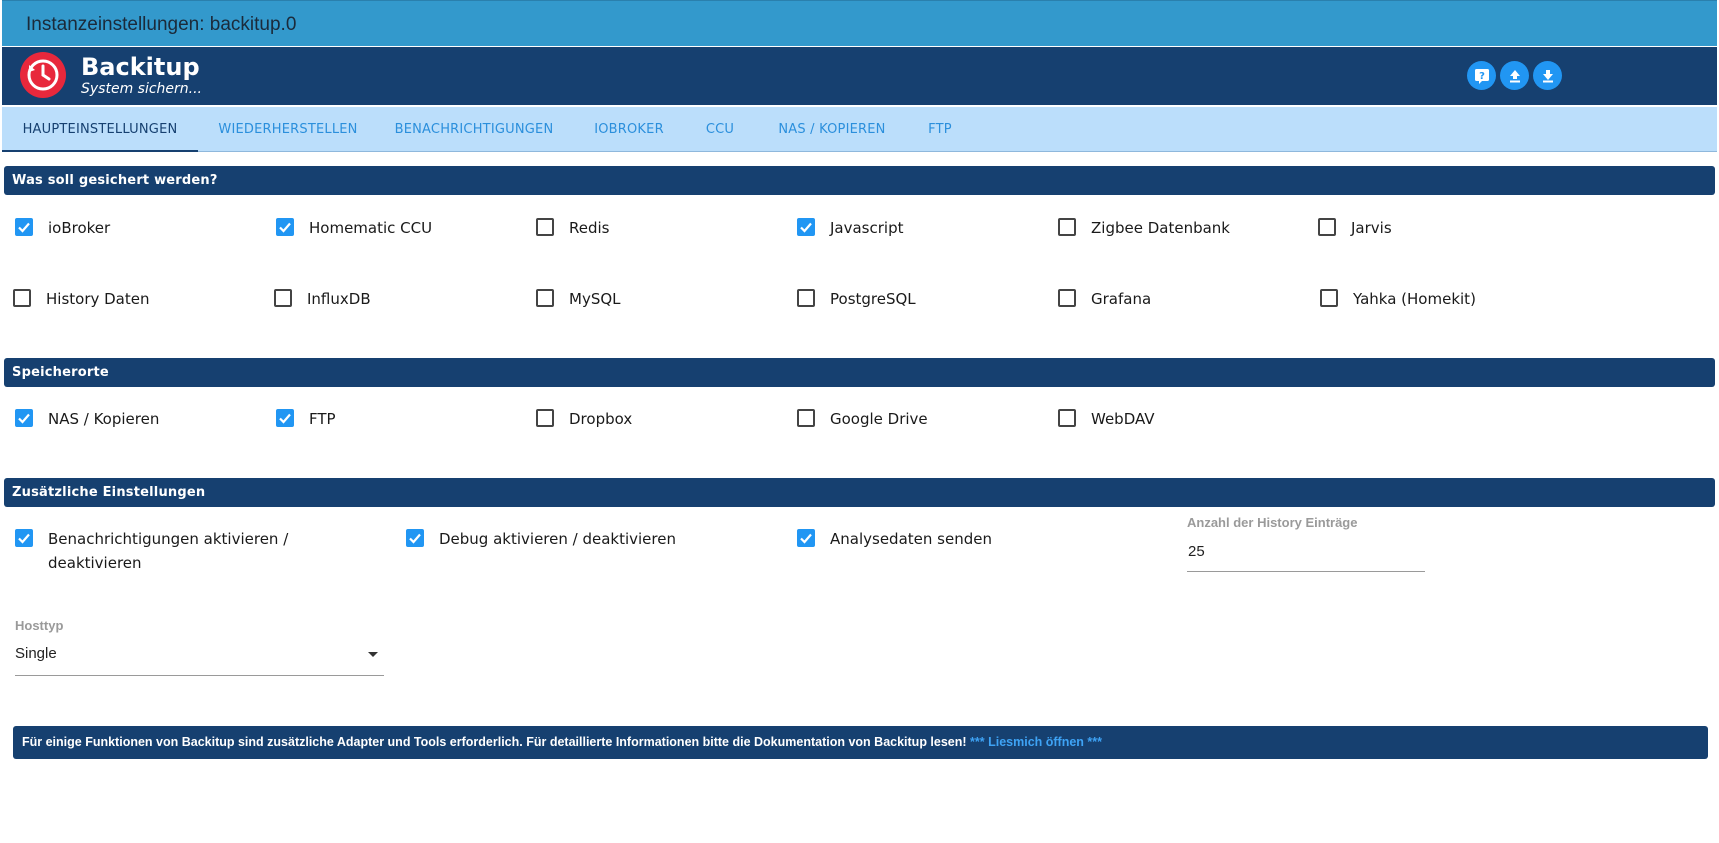 The height and width of the screenshot is (843, 1719). I want to click on window-title: Instanzeinstellungen: backitup.0, so click(161, 24).